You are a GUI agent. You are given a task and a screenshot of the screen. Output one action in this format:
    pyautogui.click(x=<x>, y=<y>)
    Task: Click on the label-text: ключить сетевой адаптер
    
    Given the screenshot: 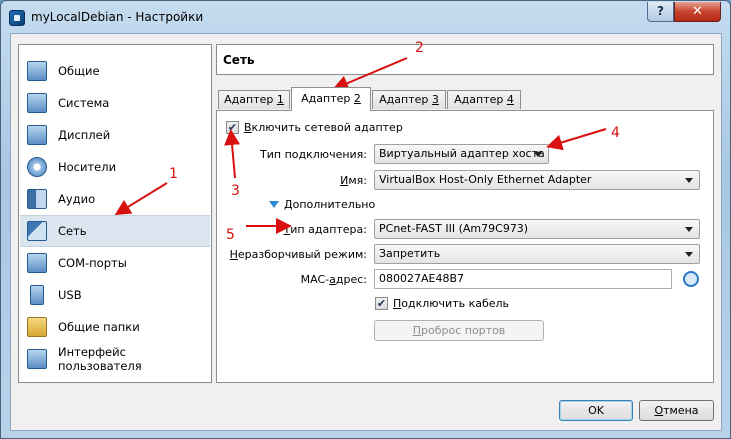 What is the action you would take?
    pyautogui.click(x=327, y=127)
    